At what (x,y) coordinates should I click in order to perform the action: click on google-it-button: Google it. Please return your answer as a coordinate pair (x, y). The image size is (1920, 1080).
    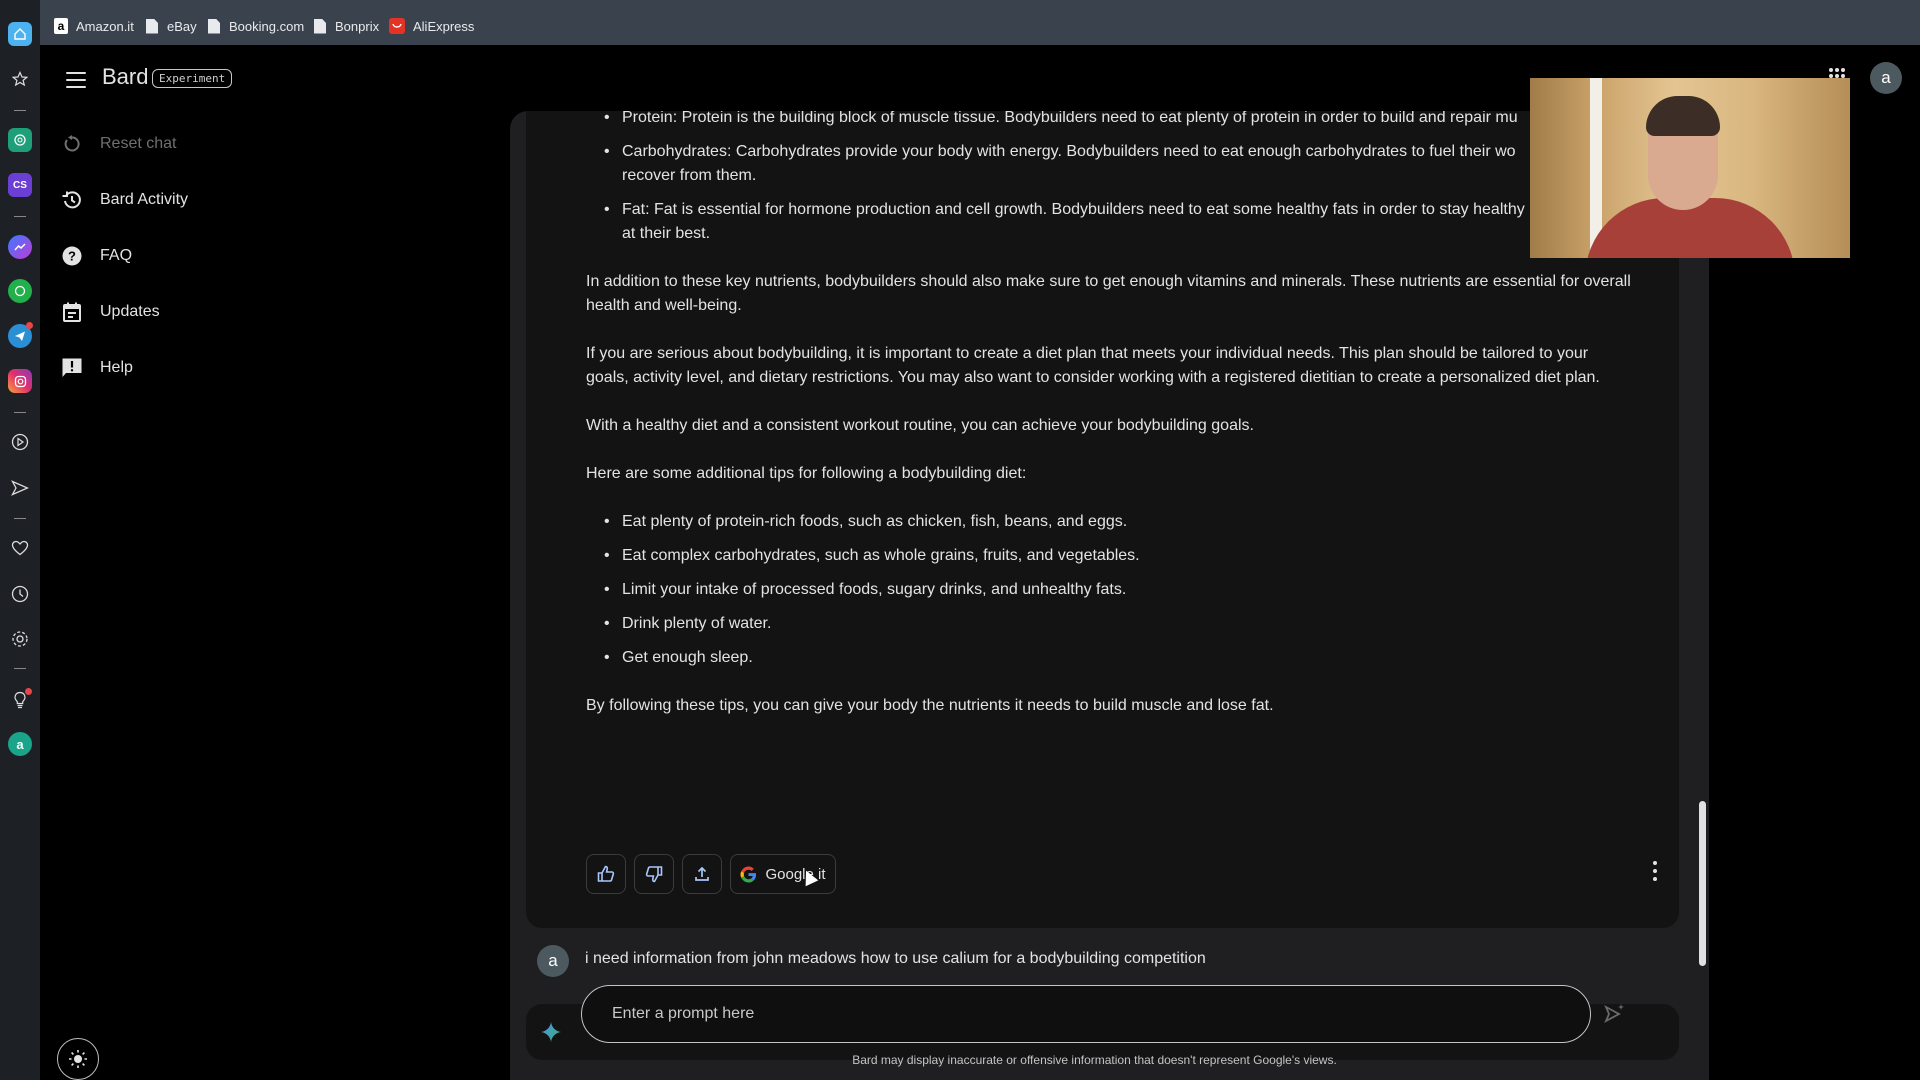
    Looking at the image, I should click on (783, 874).